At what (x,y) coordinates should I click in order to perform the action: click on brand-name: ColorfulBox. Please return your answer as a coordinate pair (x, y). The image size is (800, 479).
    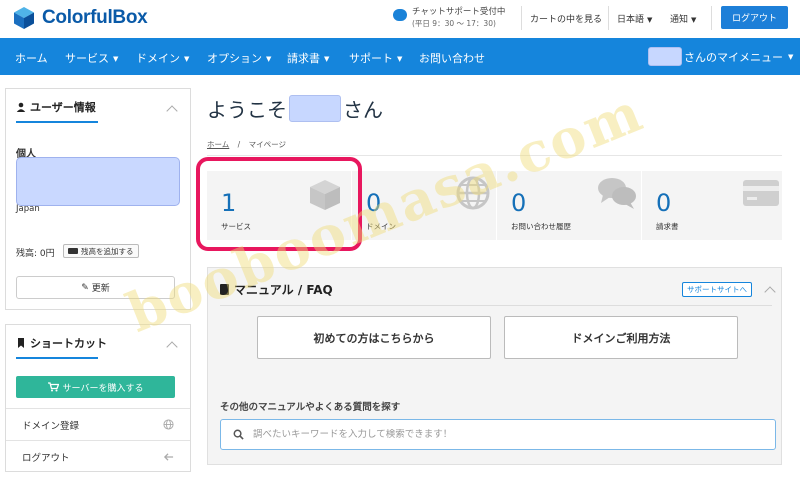
    Looking at the image, I should click on (95, 17).